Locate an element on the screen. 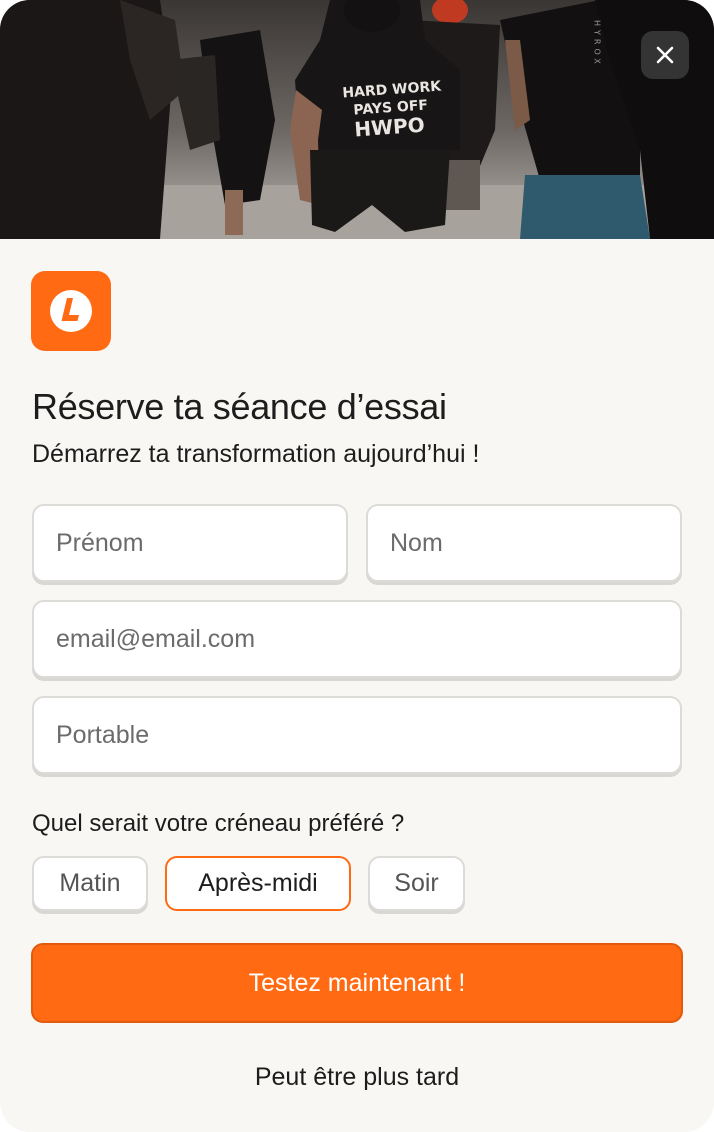  close-button is located at coordinates (665, 55).